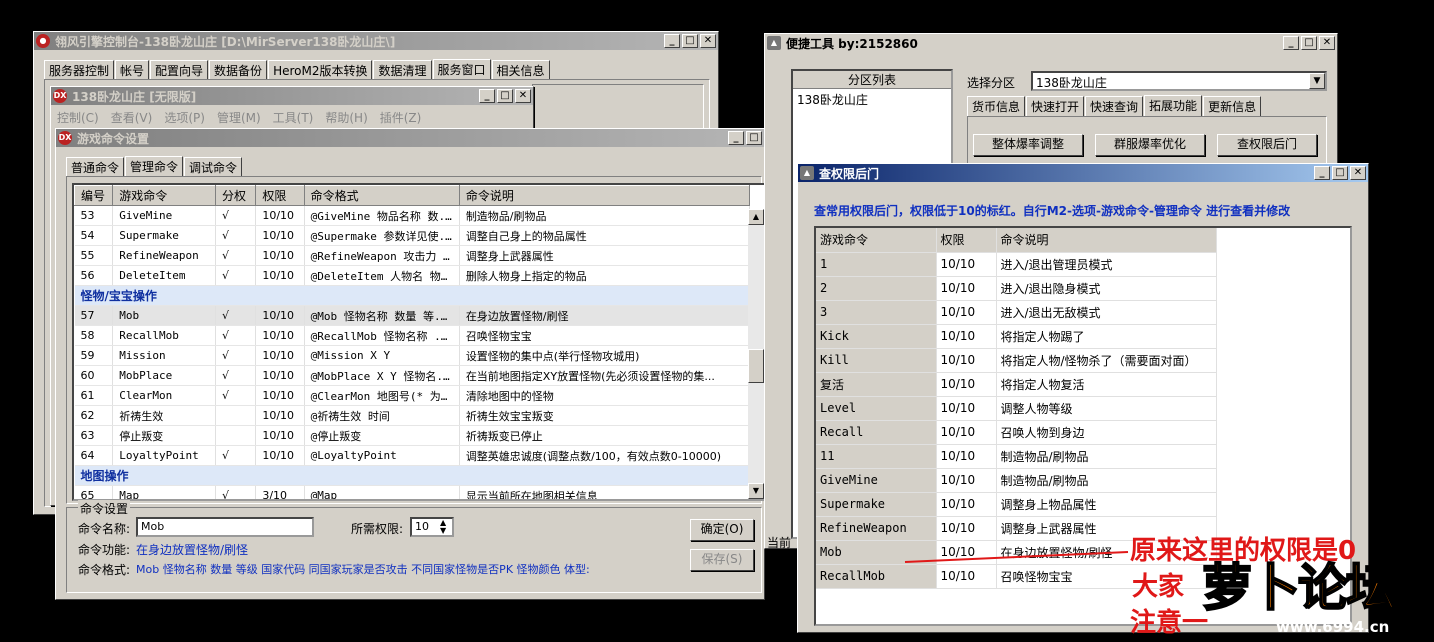  I want to click on forum-logo-url: www.6994.cn, so click(1333, 627).